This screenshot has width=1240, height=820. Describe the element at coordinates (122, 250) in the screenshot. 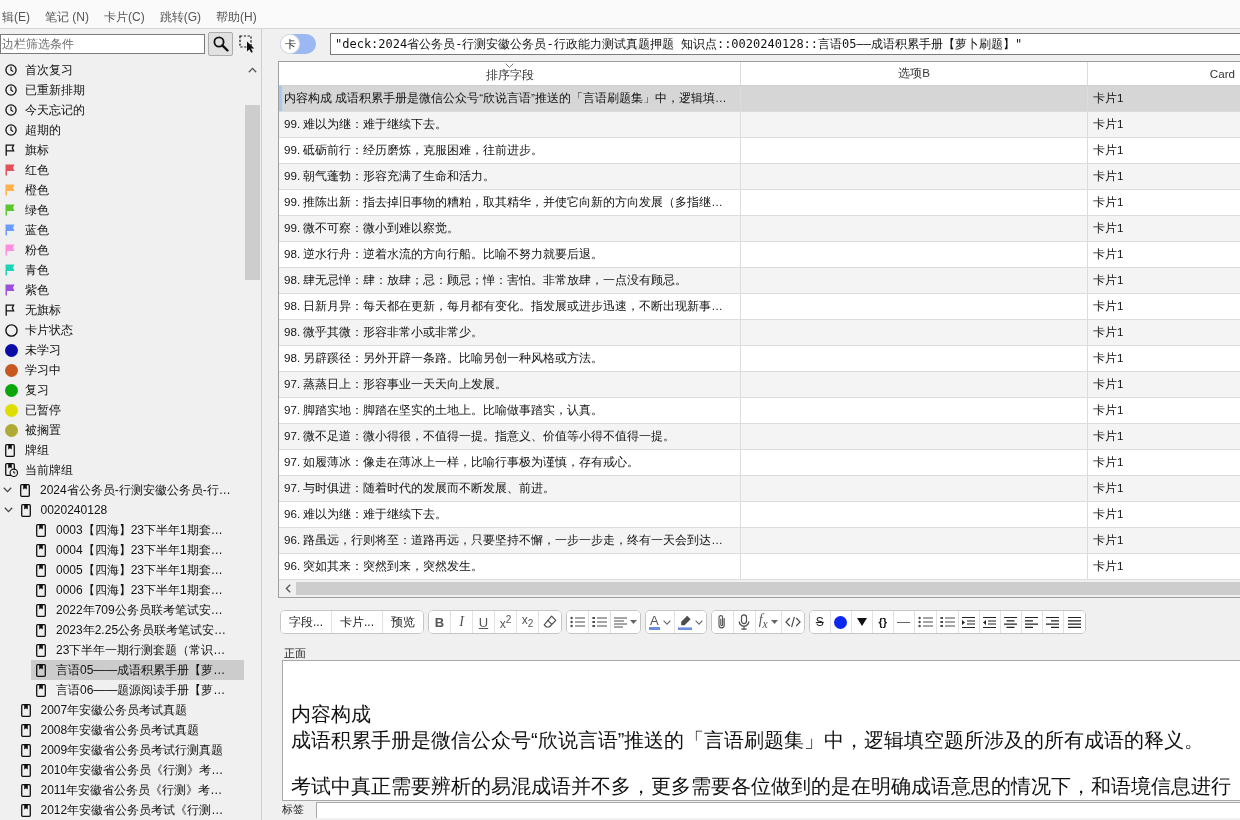

I see `sidebar-item: 粉色` at that location.